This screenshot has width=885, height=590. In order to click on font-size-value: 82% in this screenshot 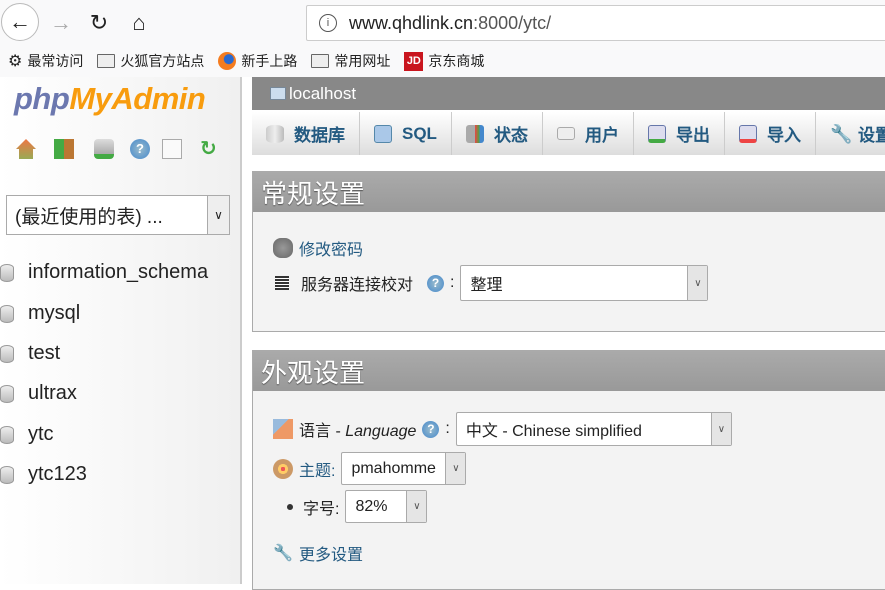, I will do `click(371, 506)`.